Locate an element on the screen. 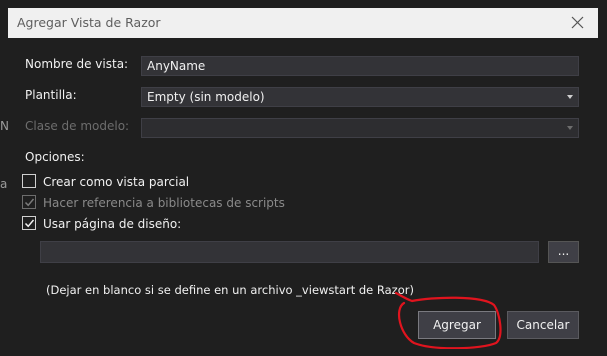  layout-page-checkbox is located at coordinates (29, 223).